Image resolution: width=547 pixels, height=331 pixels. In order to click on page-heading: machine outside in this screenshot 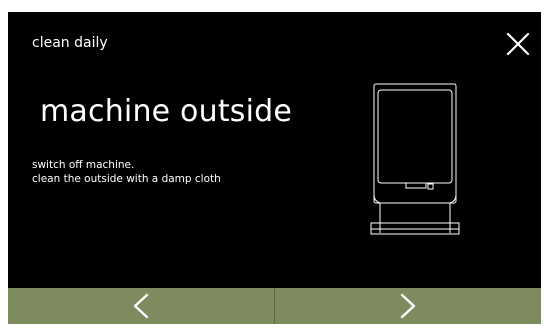, I will do `click(166, 111)`.